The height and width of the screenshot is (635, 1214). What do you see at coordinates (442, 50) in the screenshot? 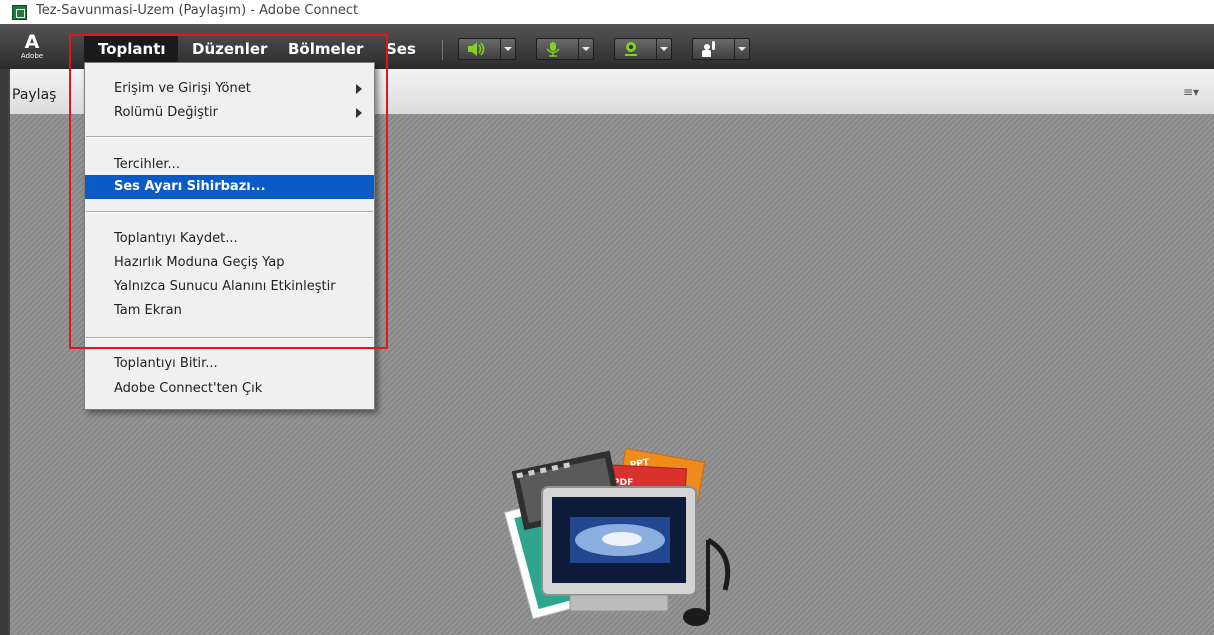
I see `menubar-divider` at bounding box center [442, 50].